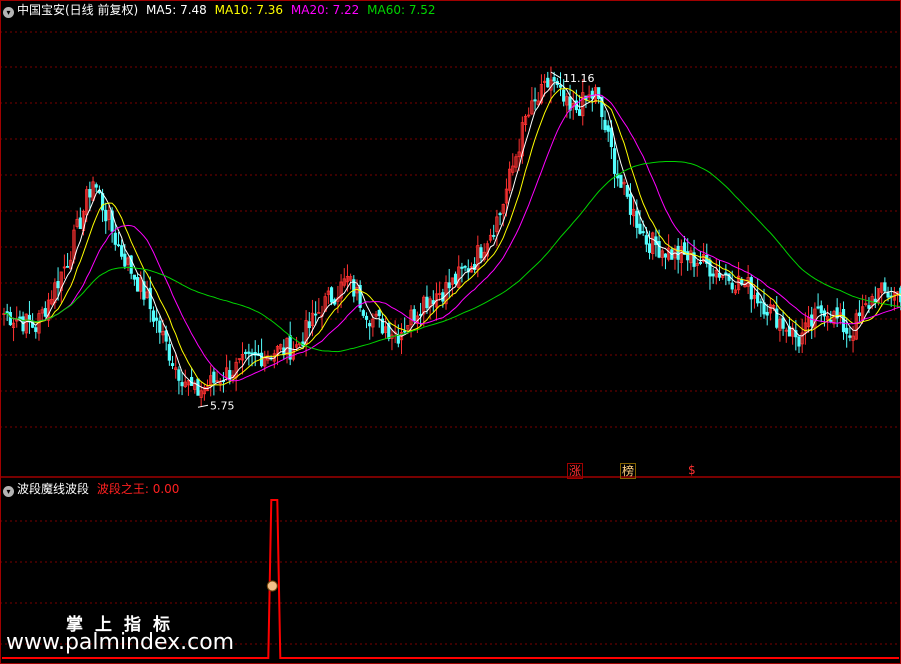 This screenshot has height=664, width=901. I want to click on high-pointer, so click(556, 75).